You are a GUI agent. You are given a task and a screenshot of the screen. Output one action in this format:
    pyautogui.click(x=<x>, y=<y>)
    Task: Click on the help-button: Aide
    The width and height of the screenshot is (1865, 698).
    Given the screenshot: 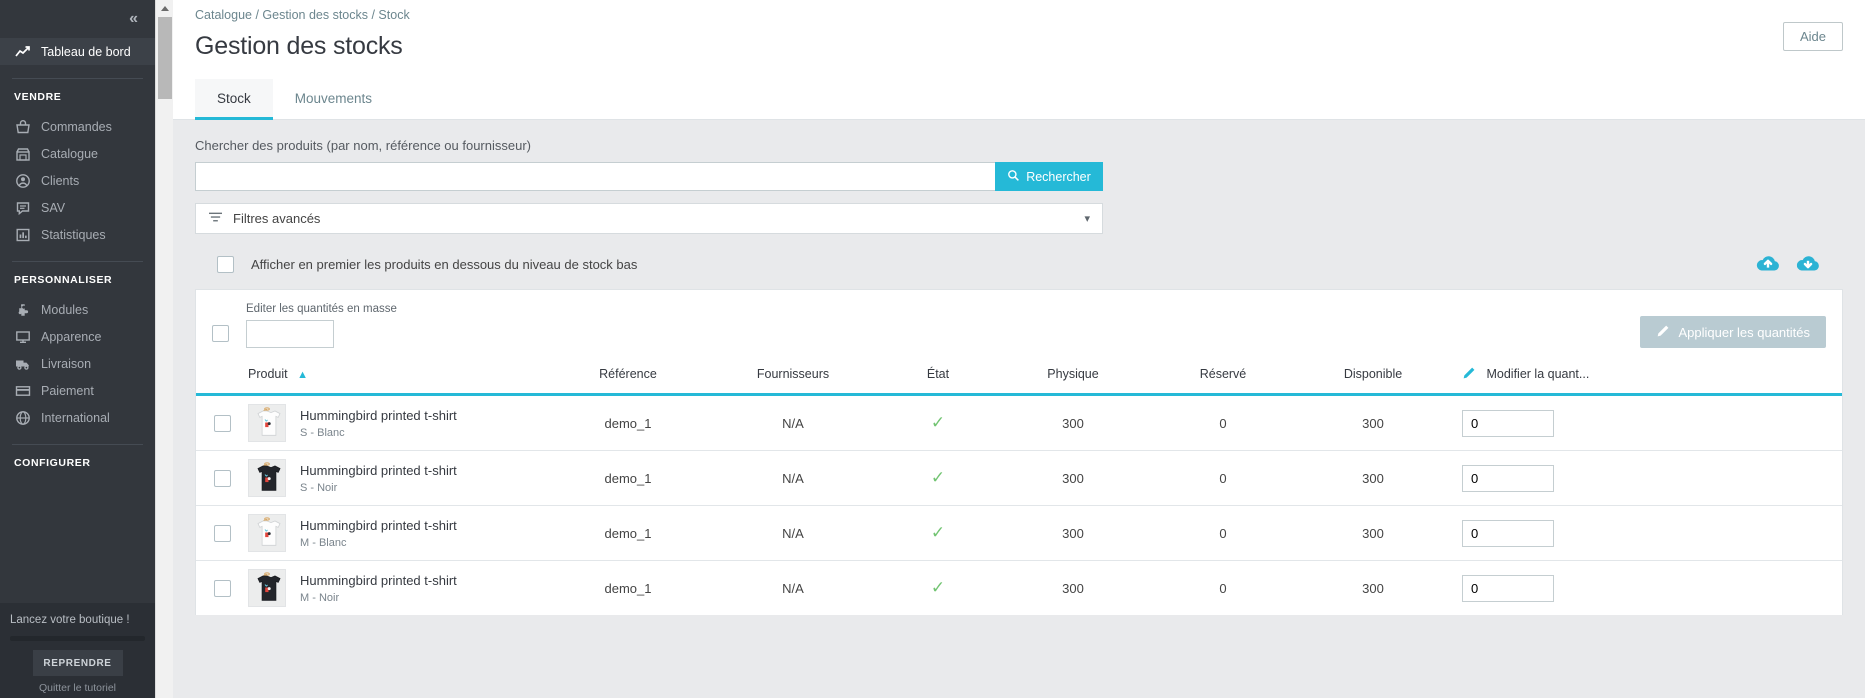 What is the action you would take?
    pyautogui.click(x=1812, y=36)
    